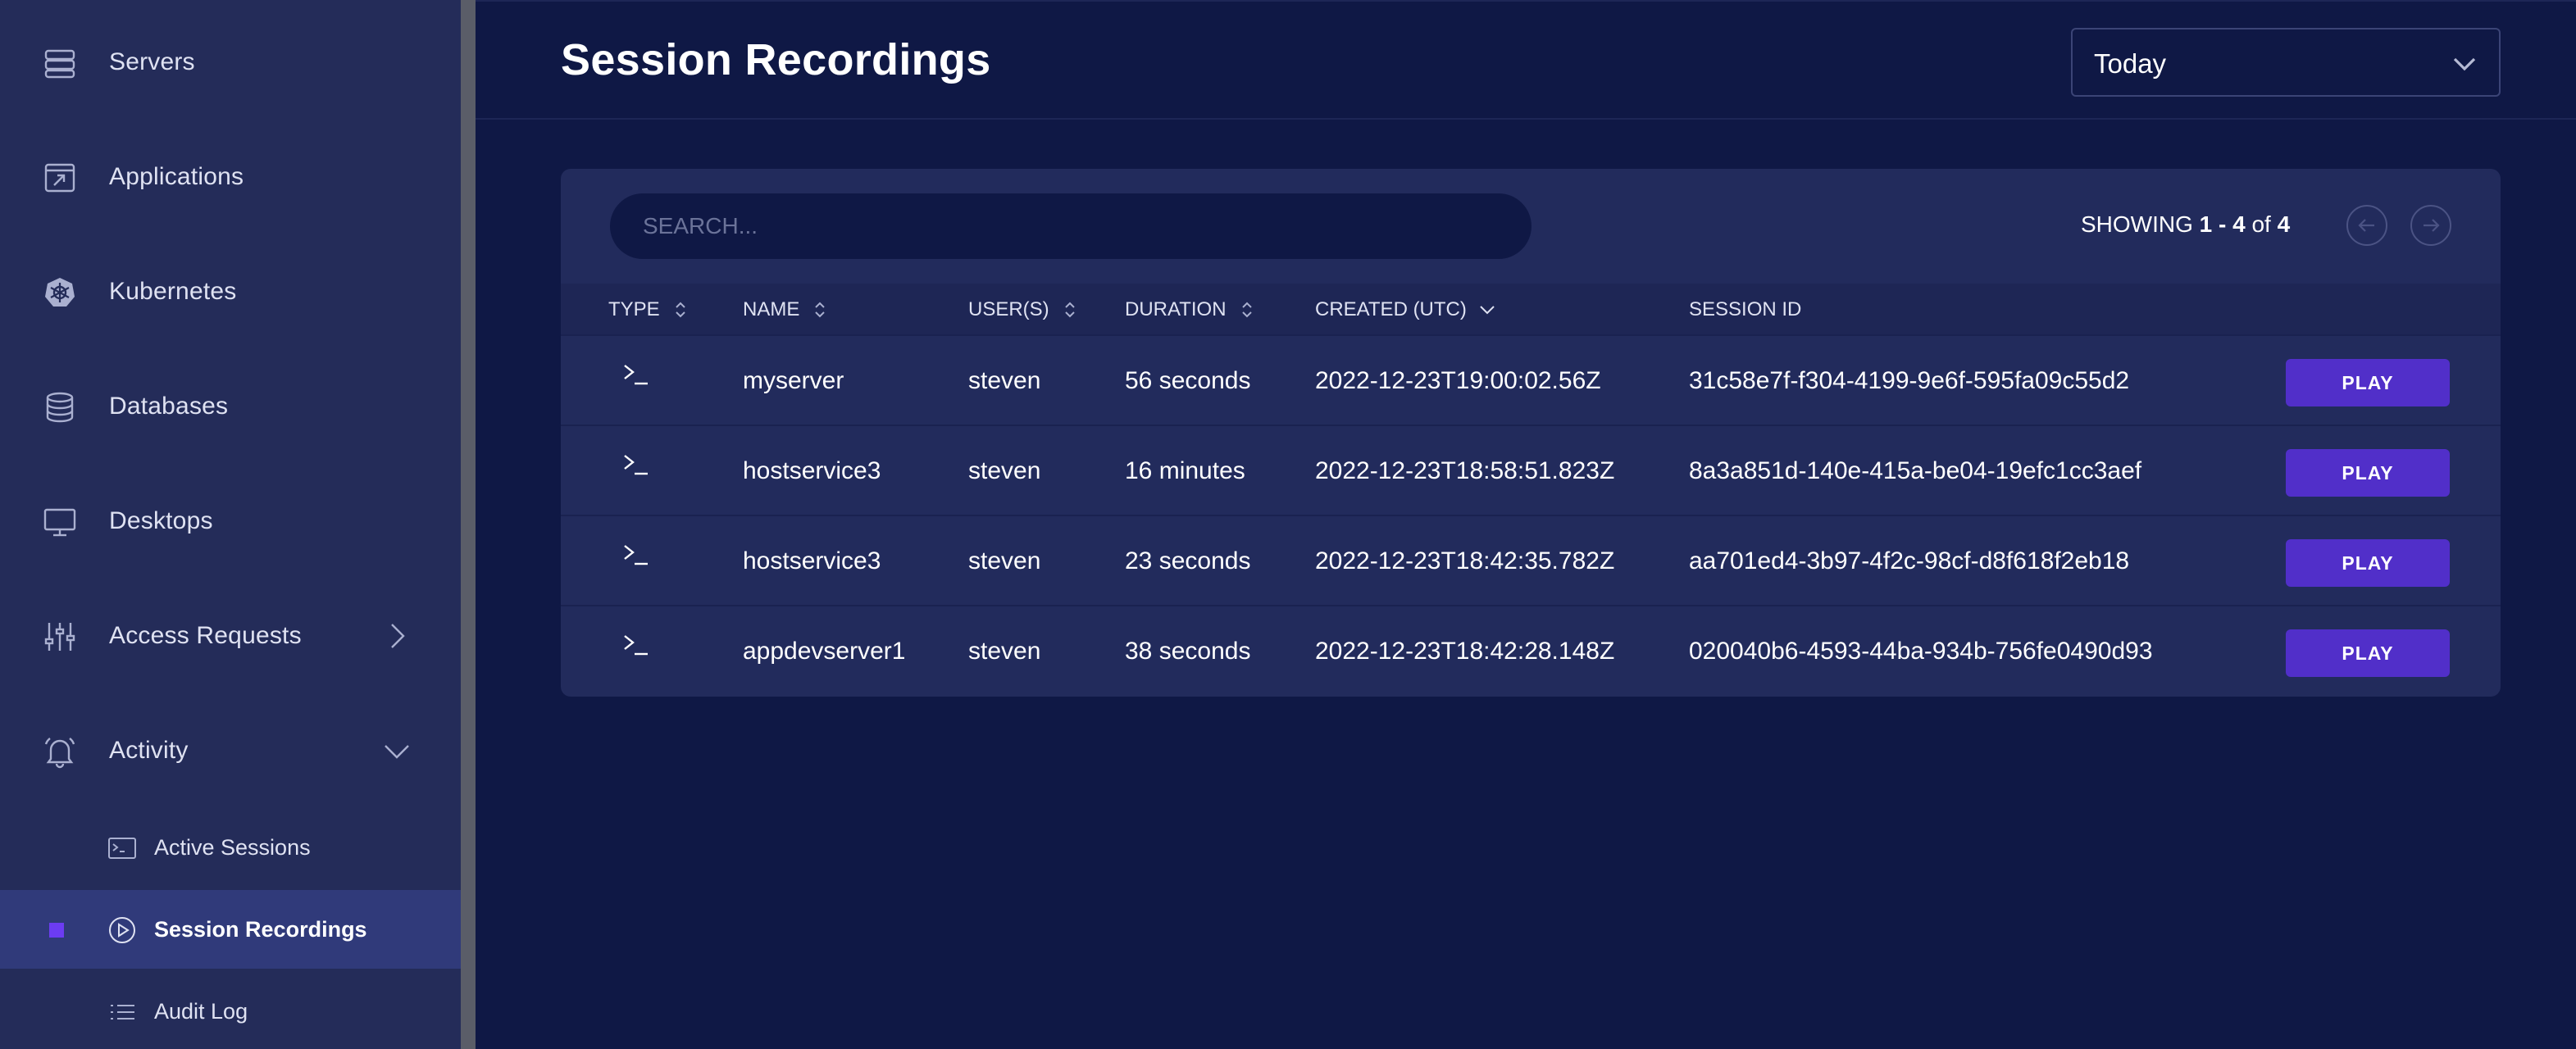 The width and height of the screenshot is (2576, 1049). Describe the element at coordinates (771, 309) in the screenshot. I see `column-label: NAME` at that location.